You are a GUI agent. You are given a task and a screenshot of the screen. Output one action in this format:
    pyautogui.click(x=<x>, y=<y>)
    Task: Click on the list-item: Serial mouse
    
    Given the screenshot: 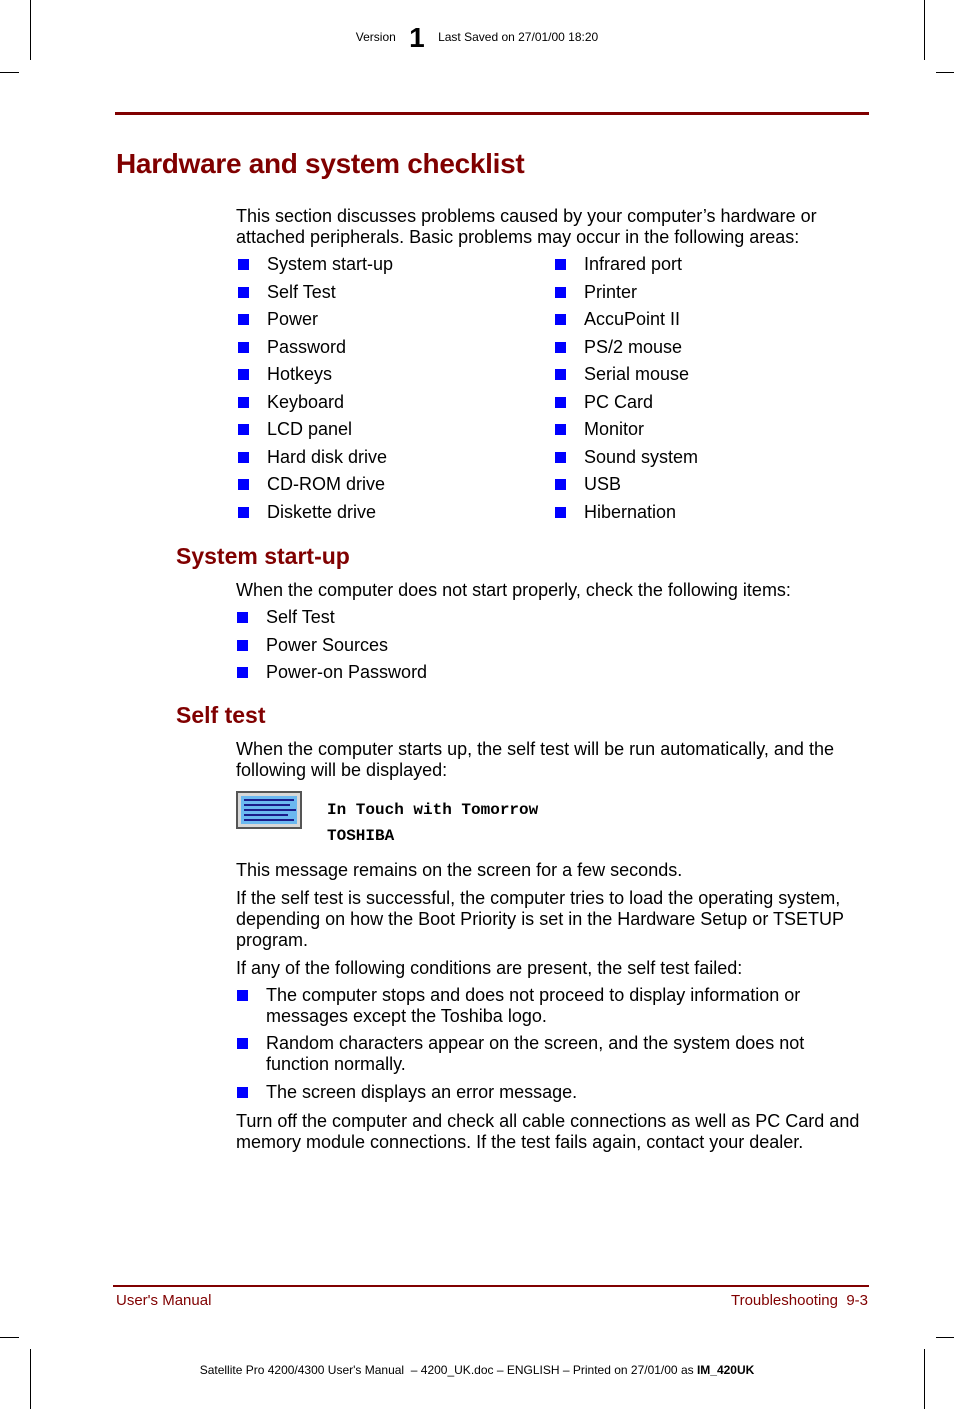 What is the action you would take?
    pyautogui.click(x=637, y=374)
    